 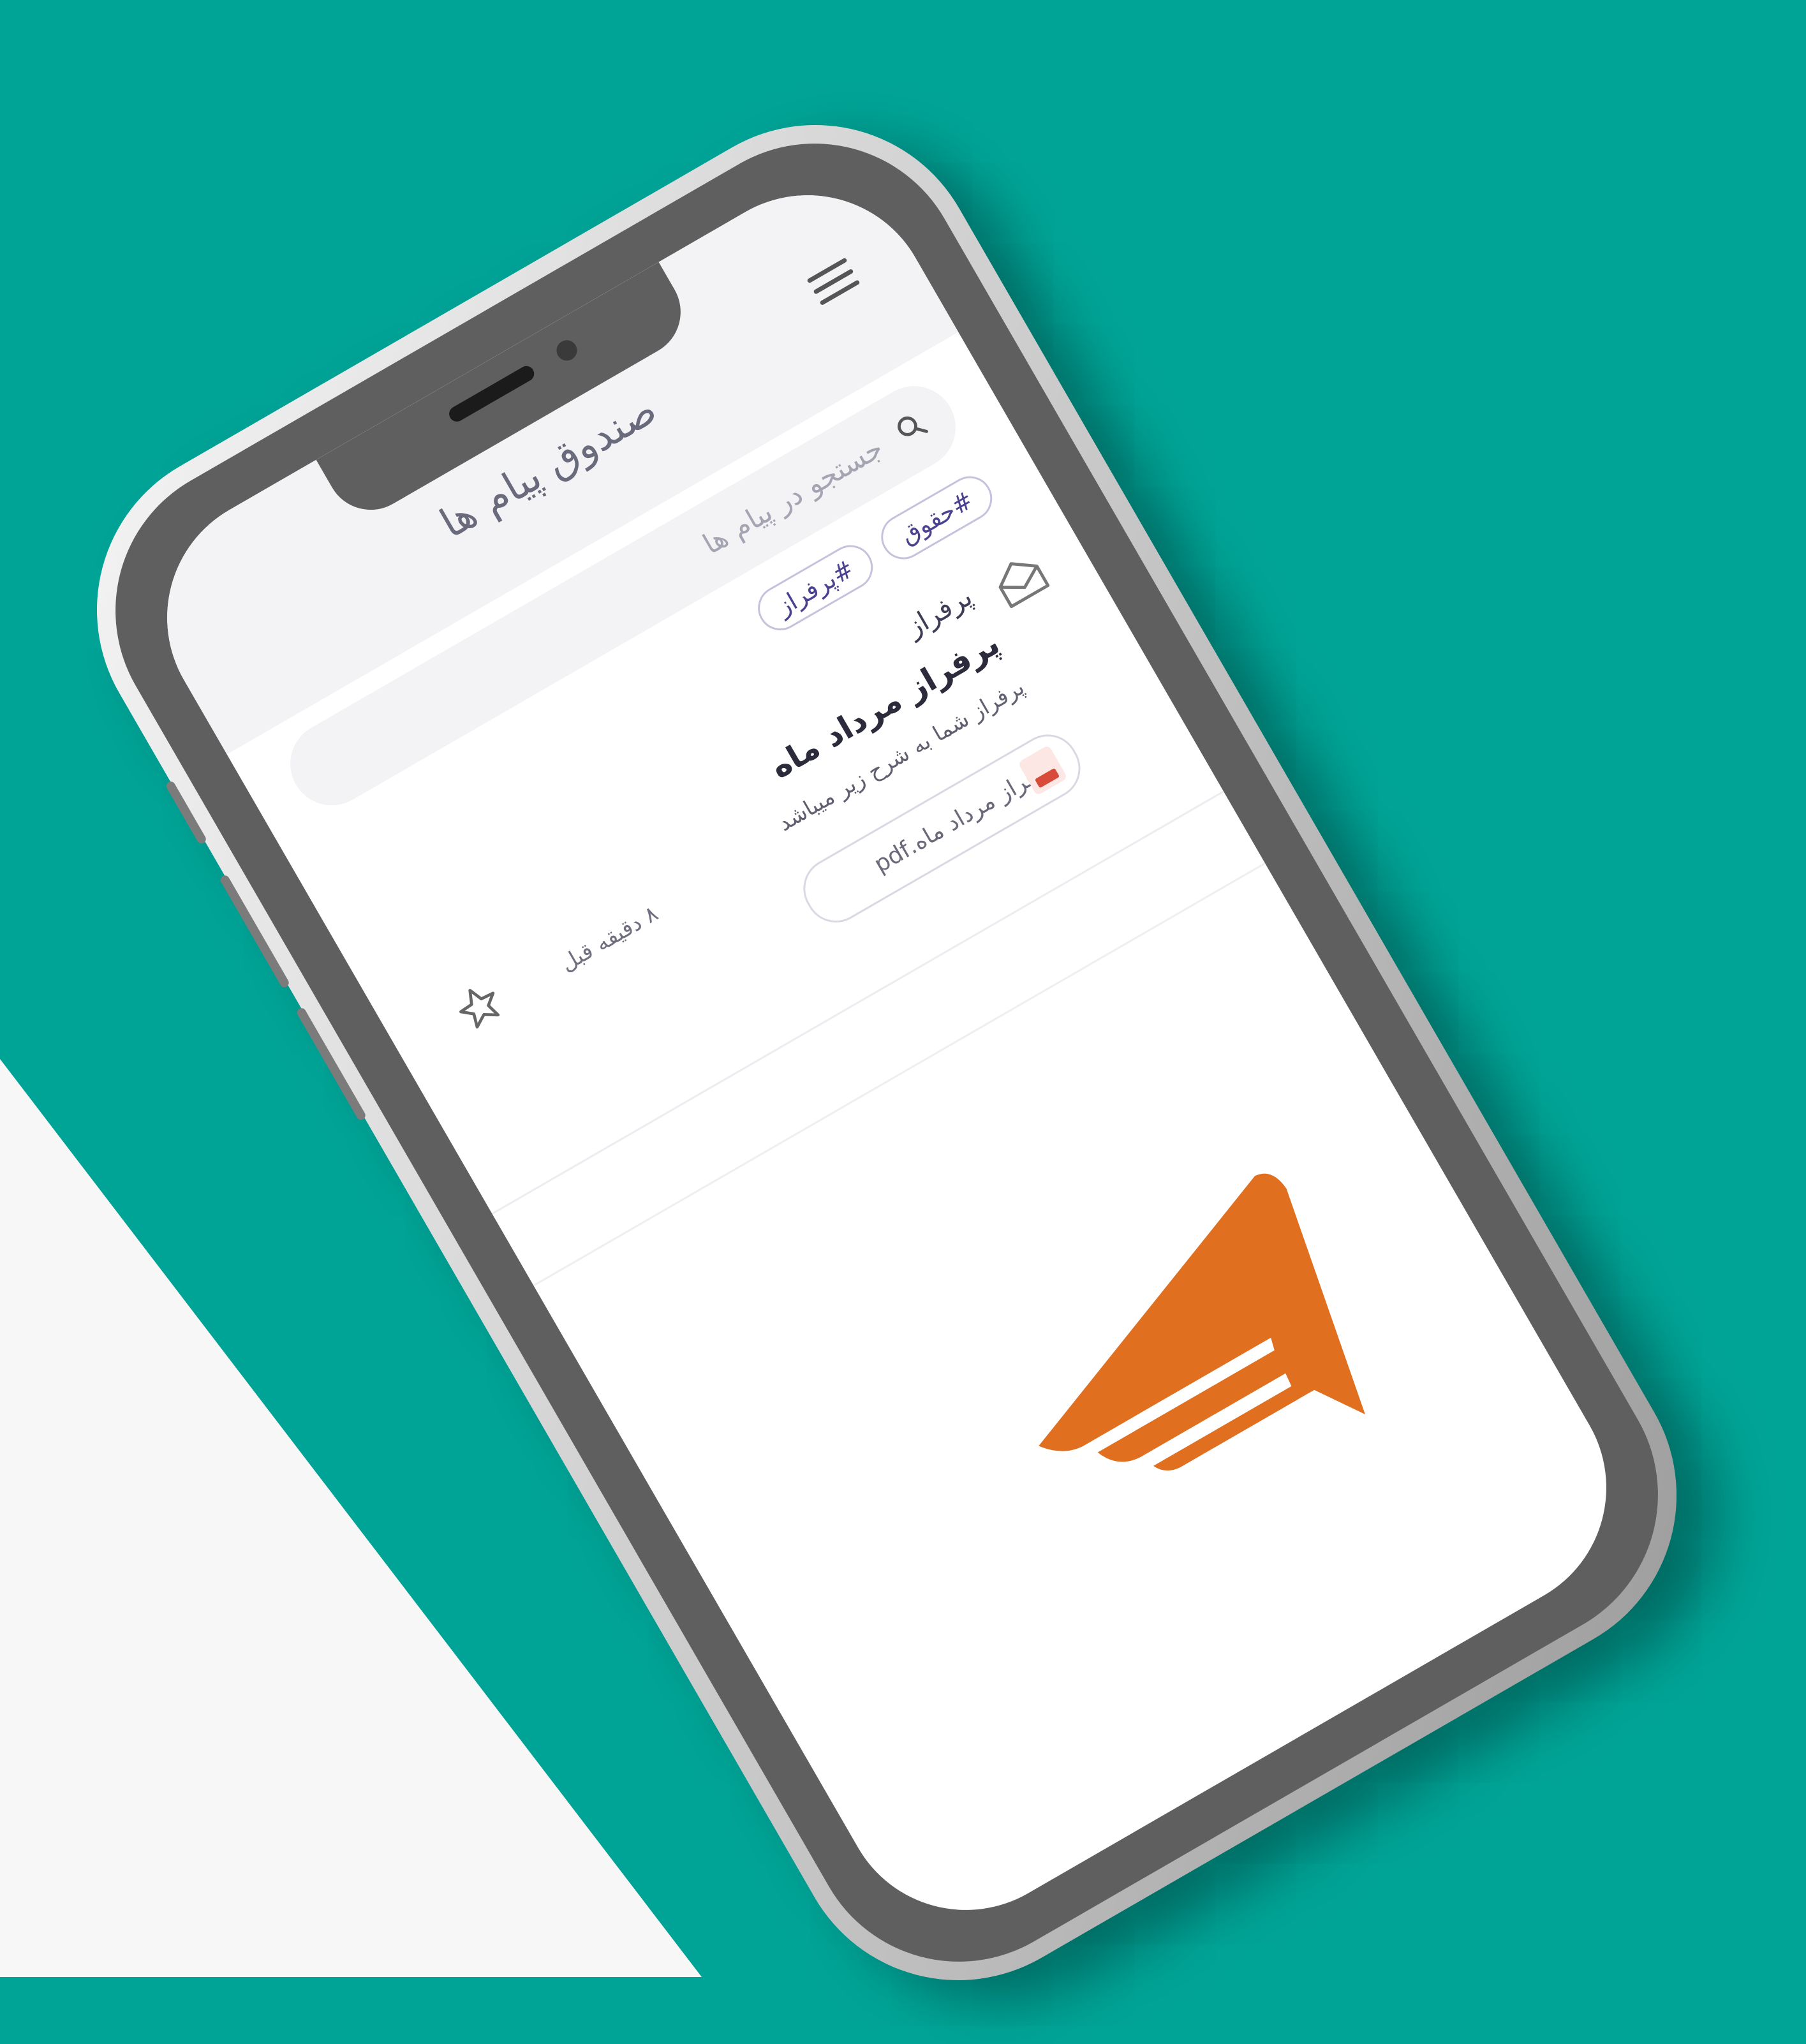 What do you see at coordinates (942, 828) in the screenshot?
I see `attachment-chip: پرفراز مرداد ماه.pdf` at bounding box center [942, 828].